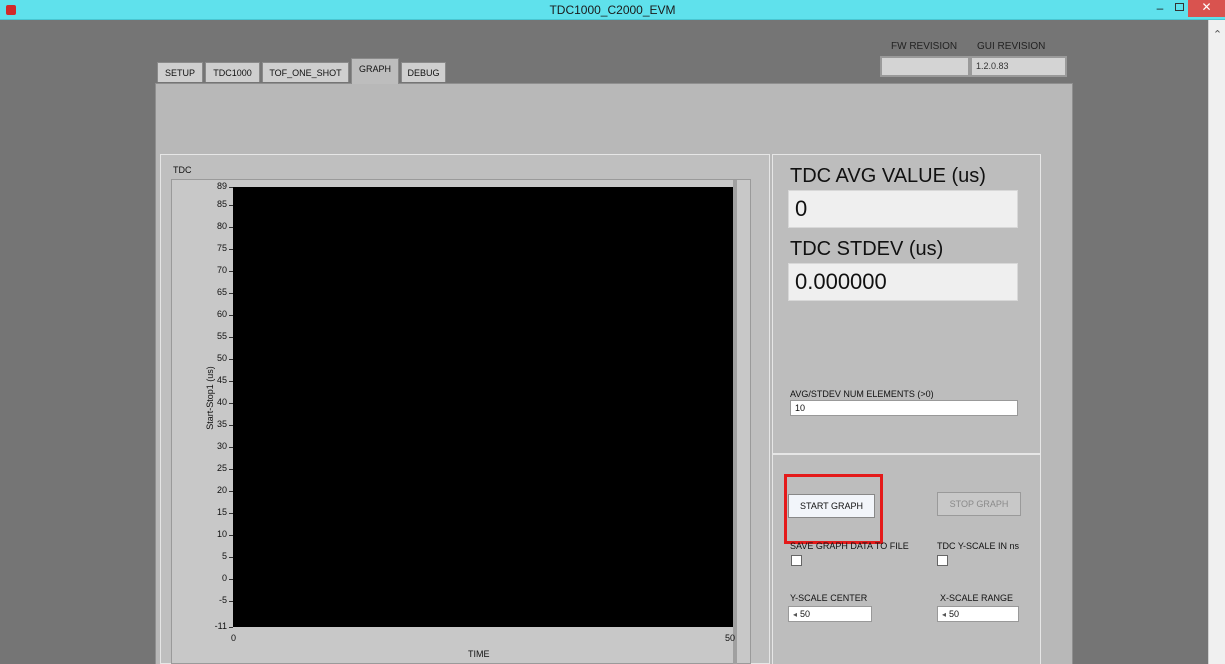 The width and height of the screenshot is (1225, 664). I want to click on y-tick-label: 75, so click(221, 247).